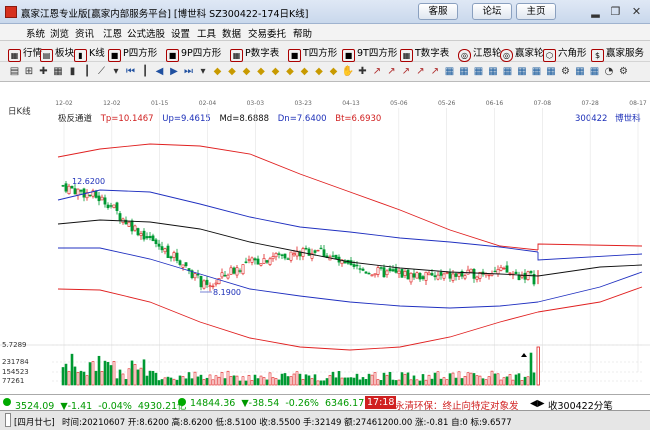 Image resolution: width=650 pixels, height=430 pixels. Describe the element at coordinates (480, 53) in the screenshot. I see `toolbar-gann-wheel-button: ◎ 江恩轮` at that location.